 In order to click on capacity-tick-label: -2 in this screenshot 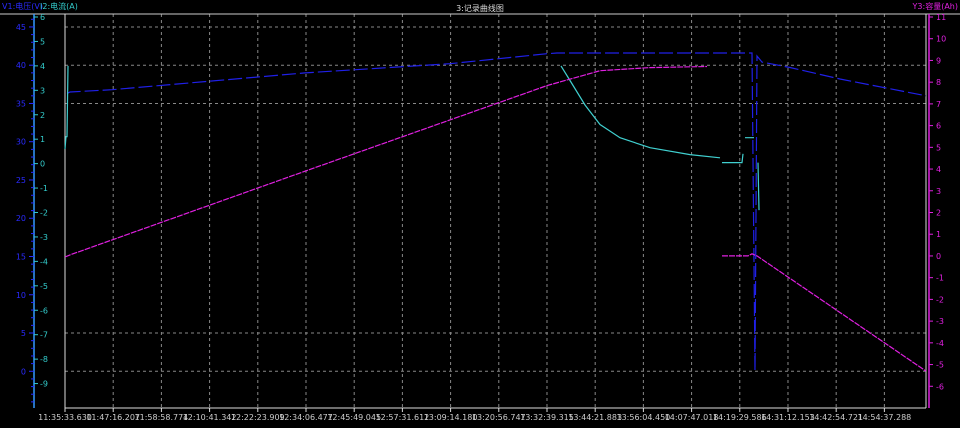, I will do `click(940, 299)`.